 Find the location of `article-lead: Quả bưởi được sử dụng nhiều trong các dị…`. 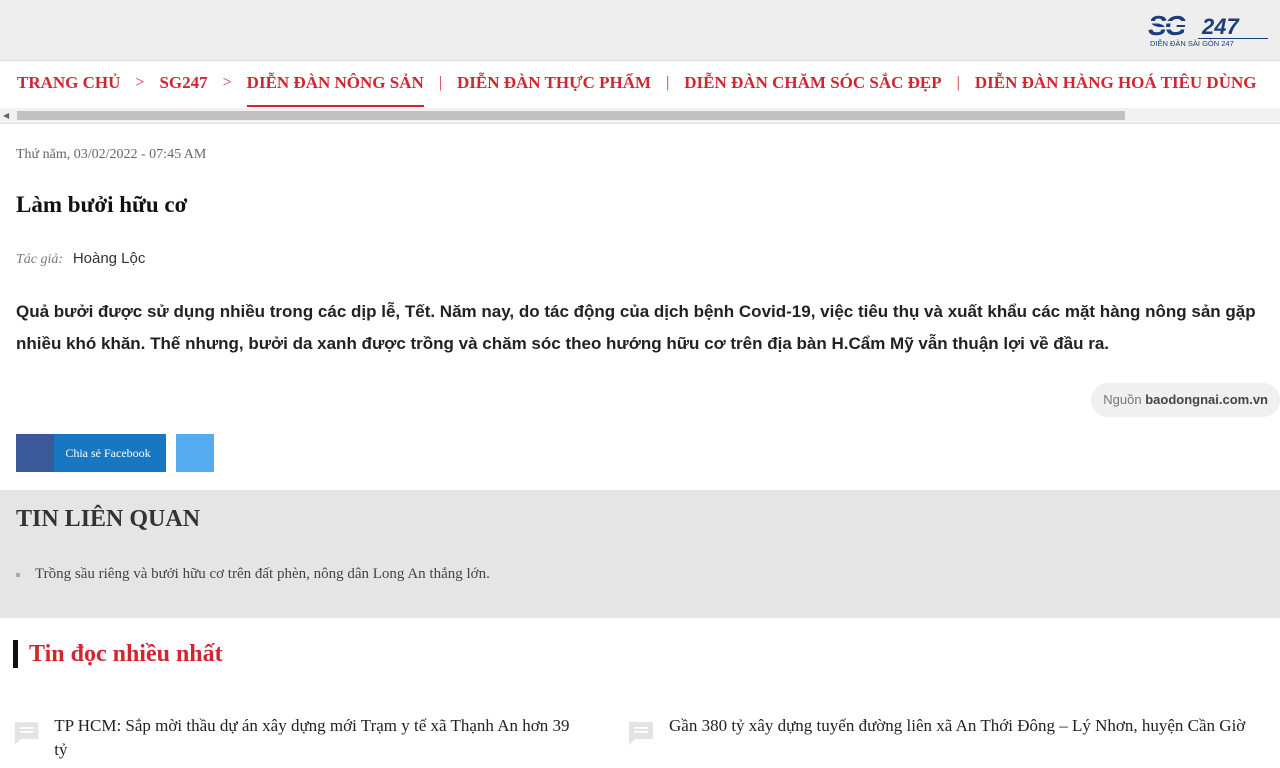

article-lead: Quả bưởi được sử dụng nhiều trong các dị… is located at coordinates (636, 327).